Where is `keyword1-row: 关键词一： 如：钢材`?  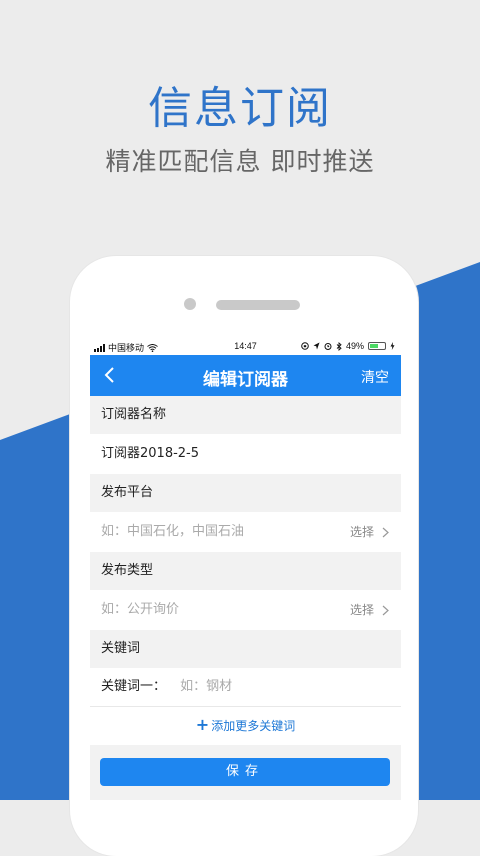
keyword1-row: 关键词一： 如：钢材 is located at coordinates (245, 687).